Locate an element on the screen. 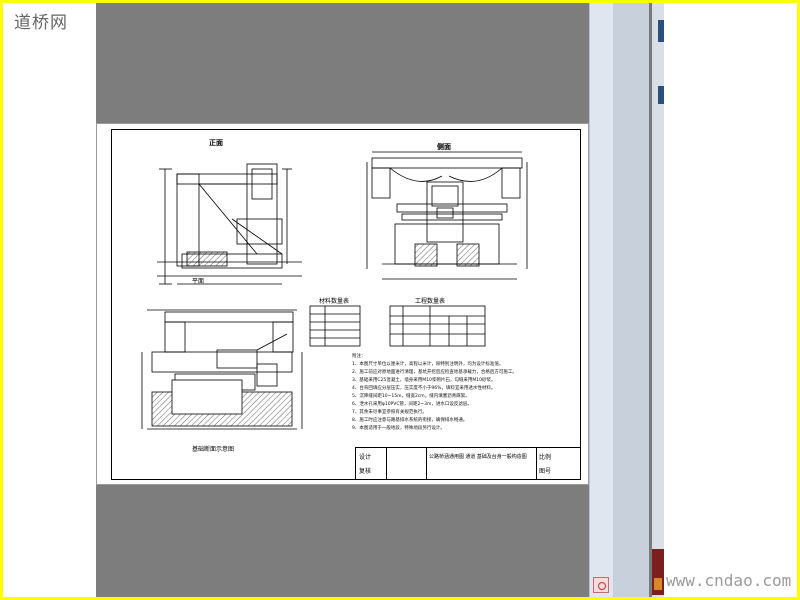 The image size is (800, 600). note-line: 8、施工时应注意与路基排水系统的衔接，确保排水畅通。 is located at coordinates (410, 420).